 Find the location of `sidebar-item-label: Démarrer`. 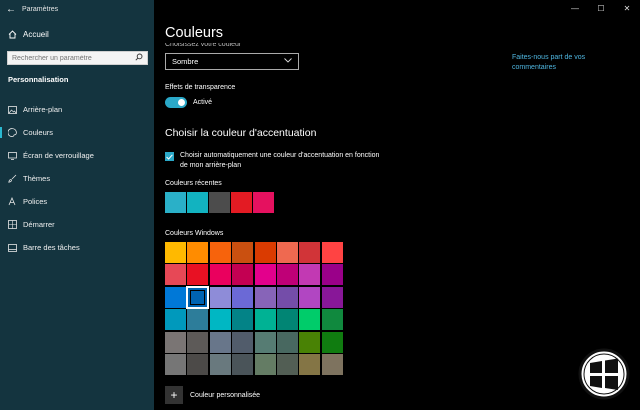

sidebar-item-label: Démarrer is located at coordinates (39, 224).